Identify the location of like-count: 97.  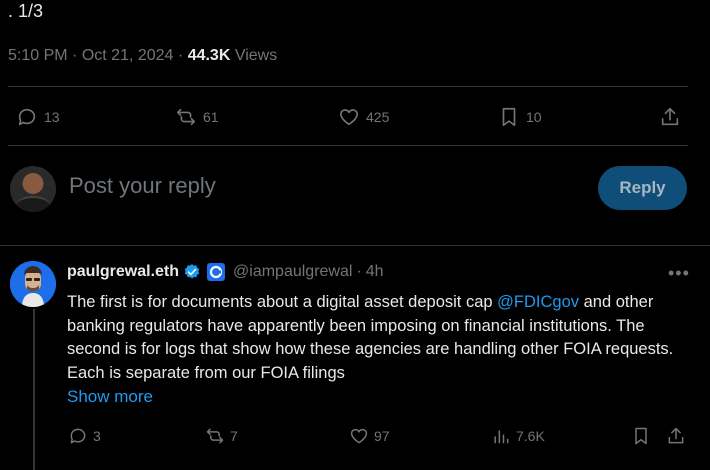
(382, 436).